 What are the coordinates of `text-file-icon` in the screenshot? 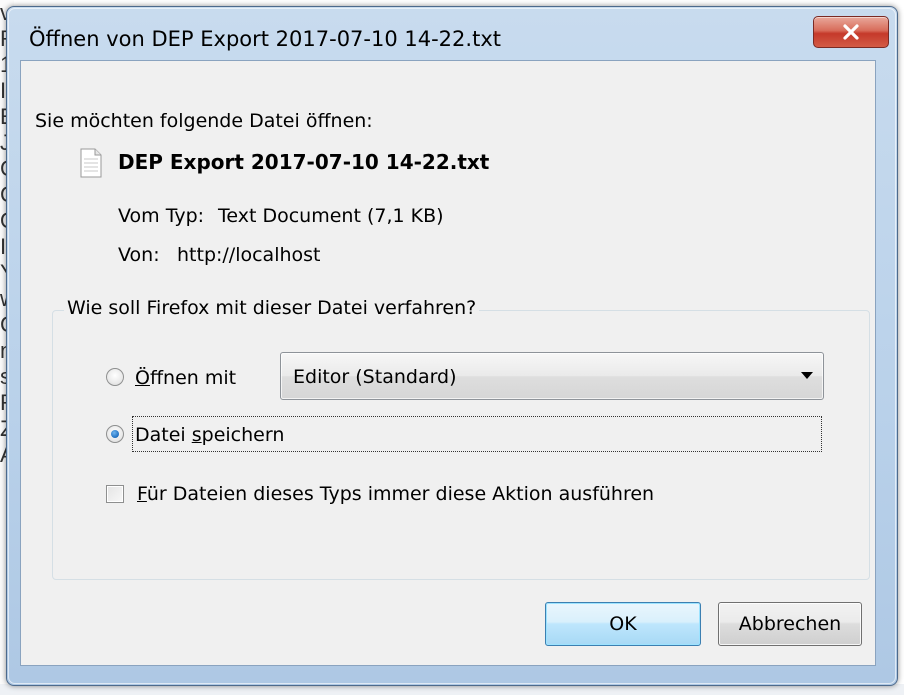 It's located at (91, 163).